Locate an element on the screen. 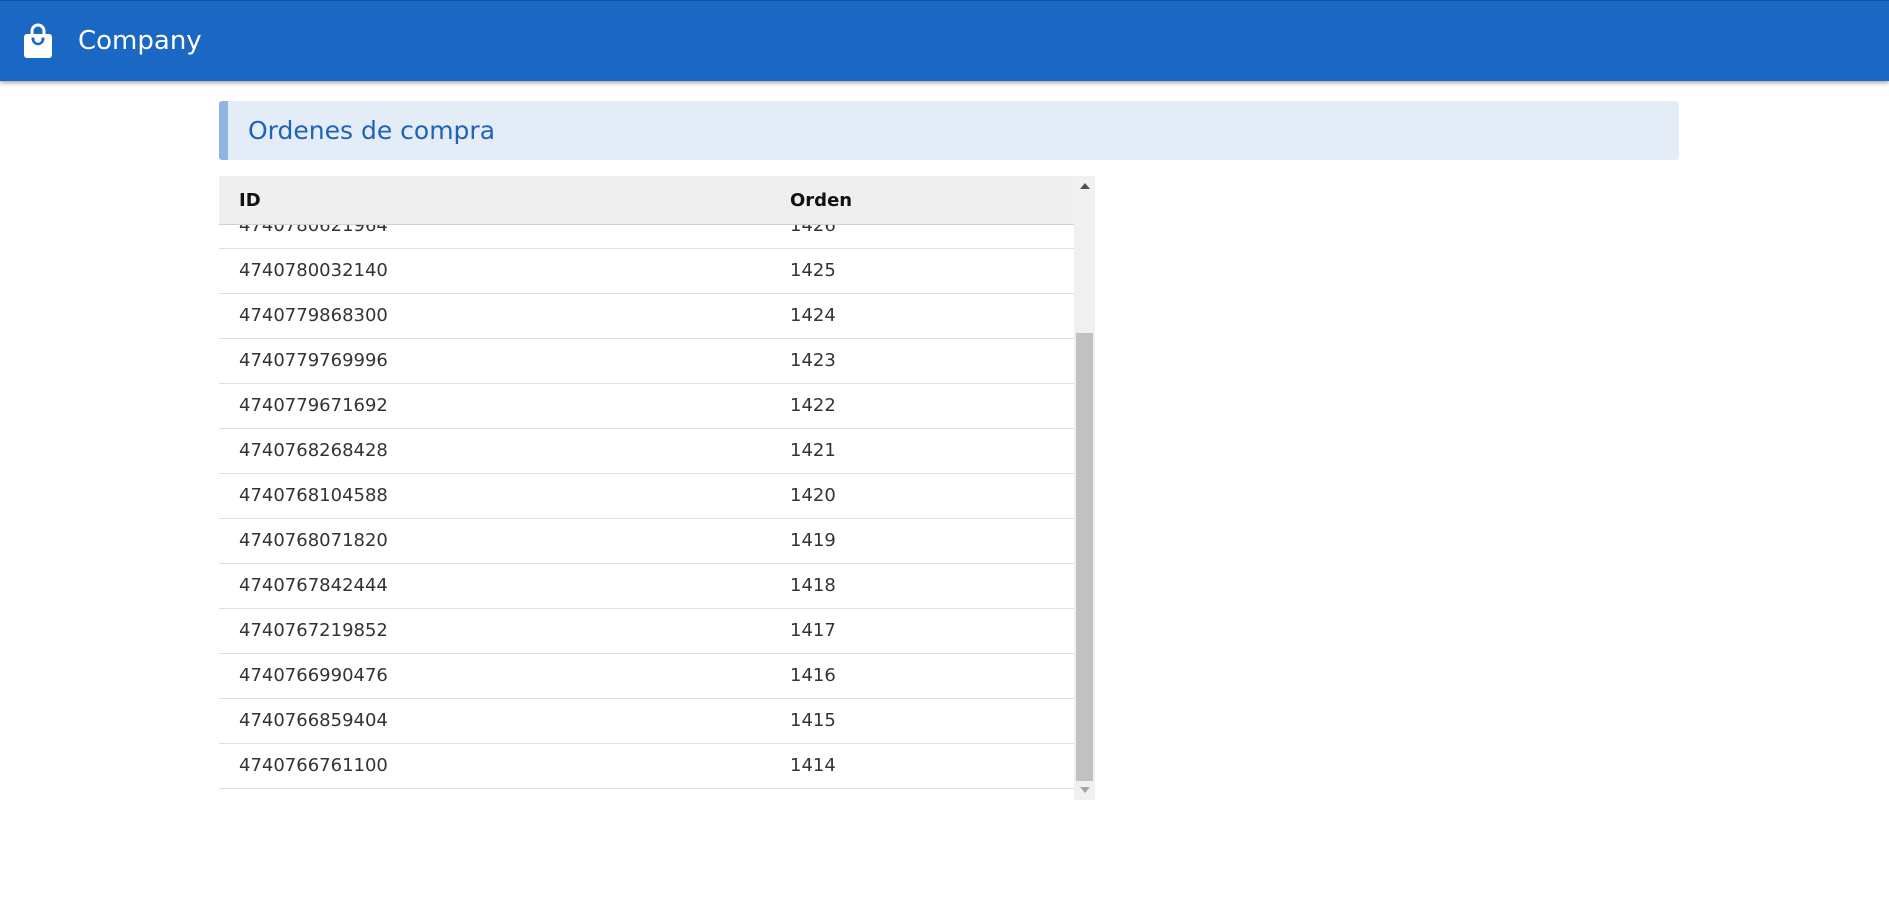  cell-id: 4740766761100 is located at coordinates (313, 765).